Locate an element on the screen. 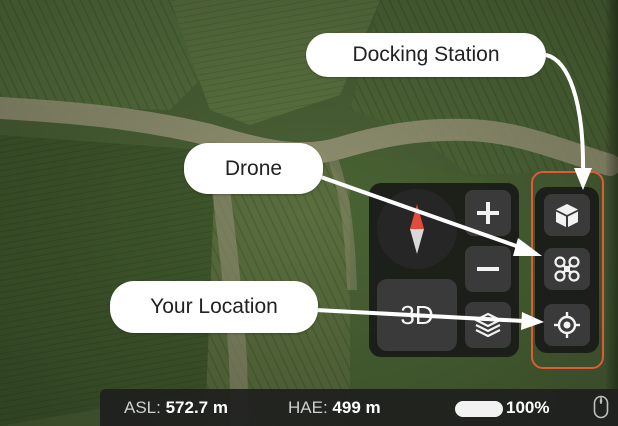 This screenshot has width=618, height=426. hae-readout: HAE: 499 m is located at coordinates (334, 408).